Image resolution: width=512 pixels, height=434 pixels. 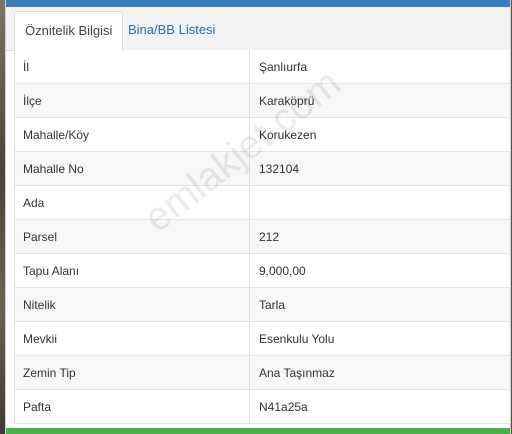 What do you see at coordinates (171, 30) in the screenshot?
I see `tab-bina-bb-listesi: Bina/BB Listesi` at bounding box center [171, 30].